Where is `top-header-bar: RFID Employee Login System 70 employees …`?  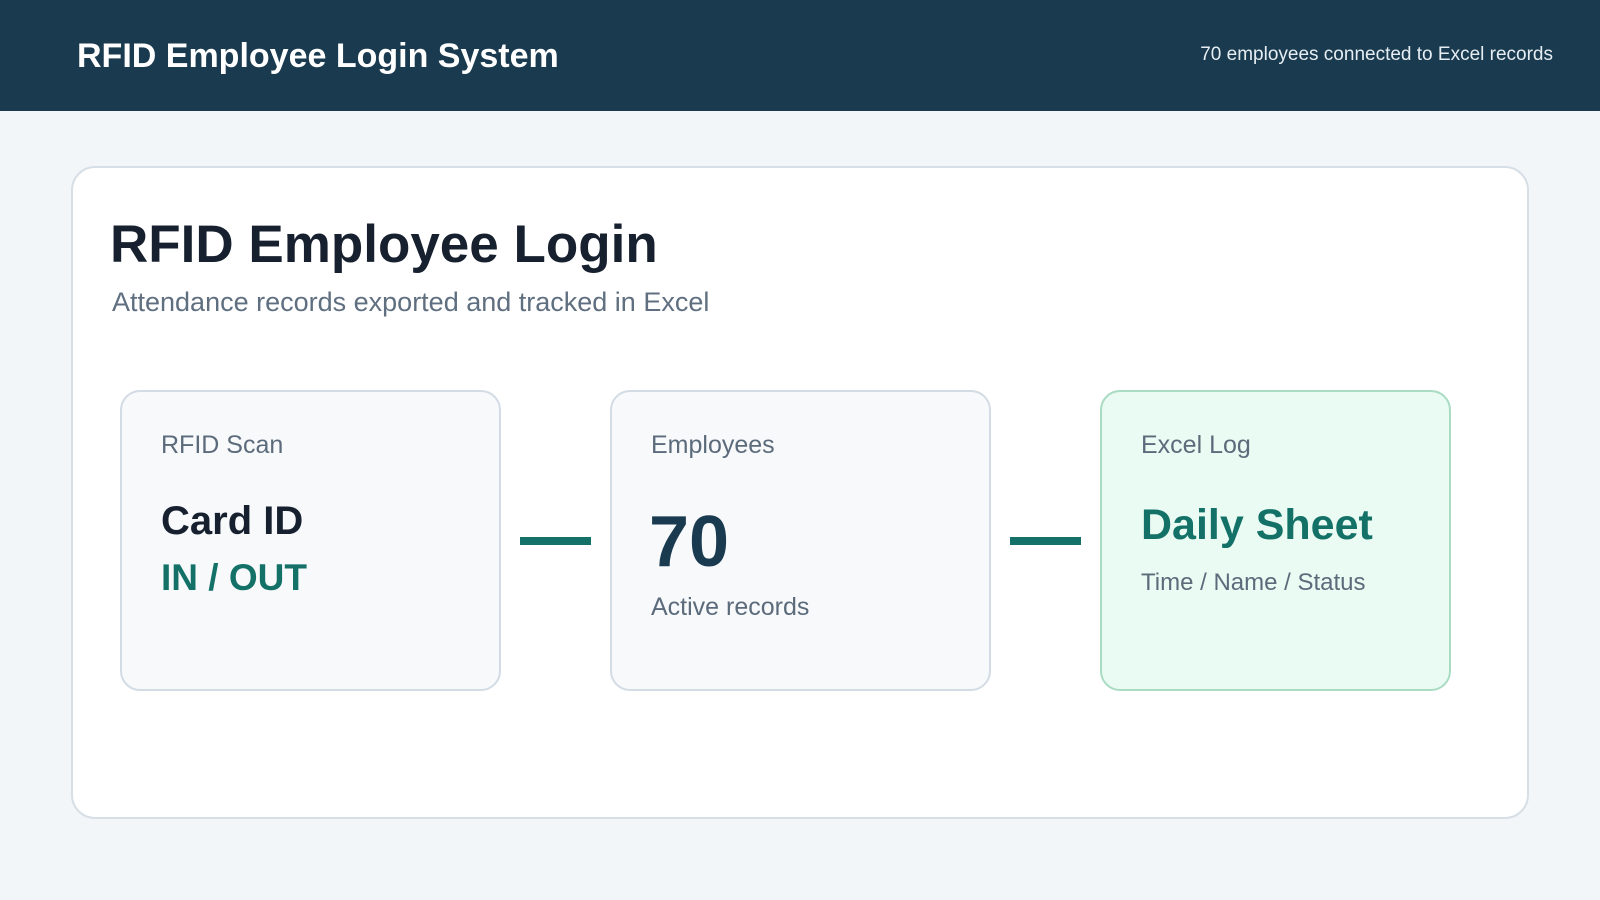 top-header-bar: RFID Employee Login System 70 employees … is located at coordinates (800, 55).